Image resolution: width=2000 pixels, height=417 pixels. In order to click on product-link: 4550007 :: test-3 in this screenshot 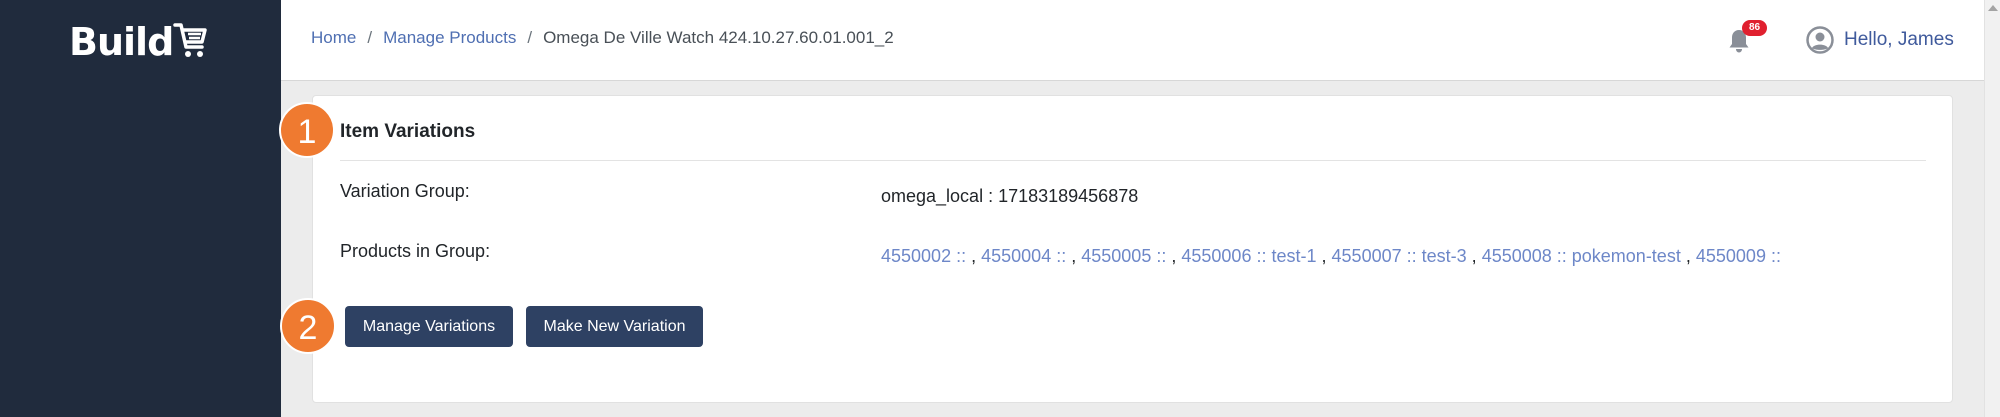, I will do `click(1399, 256)`.